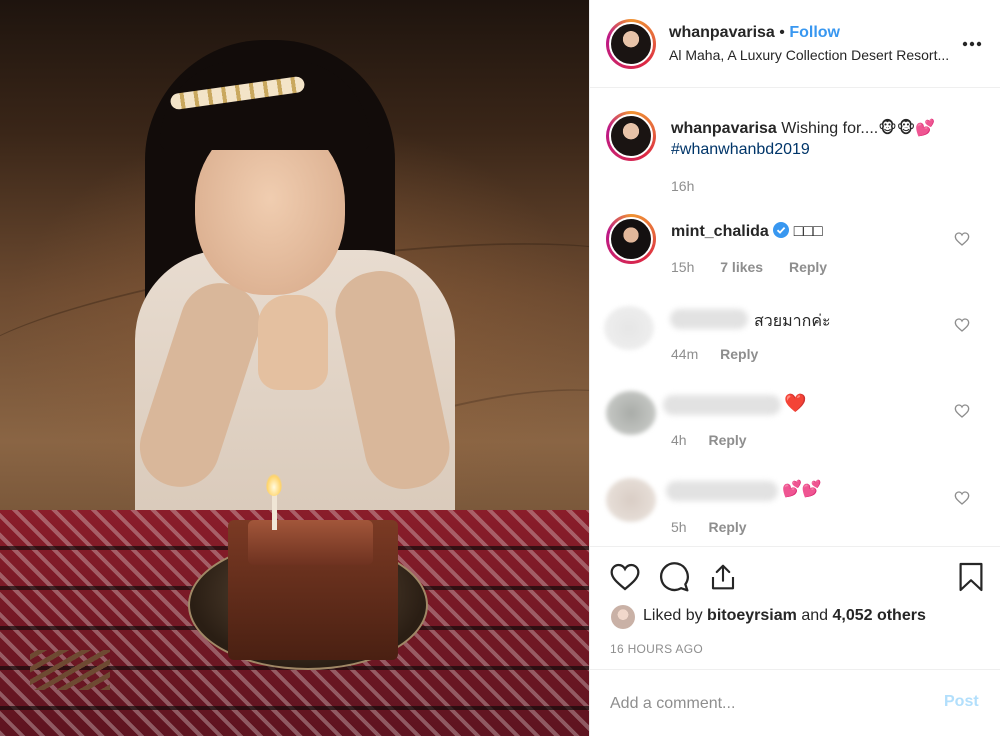  What do you see at coordinates (274, 485) in the screenshot?
I see `photo-candle-flame` at bounding box center [274, 485].